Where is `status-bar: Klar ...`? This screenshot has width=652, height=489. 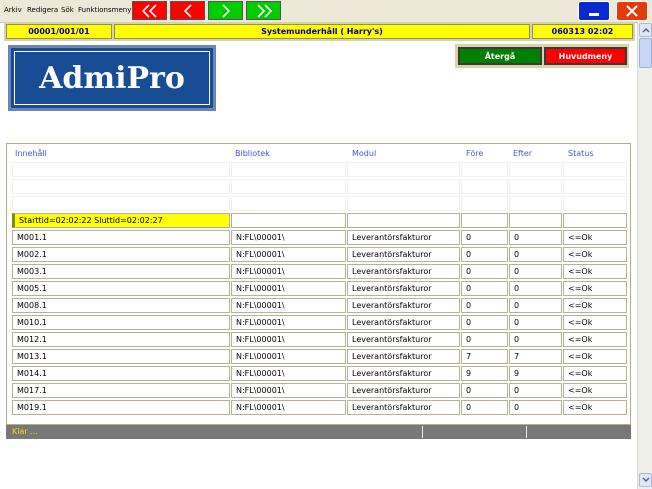
status-bar: Klar ... is located at coordinates (318, 432).